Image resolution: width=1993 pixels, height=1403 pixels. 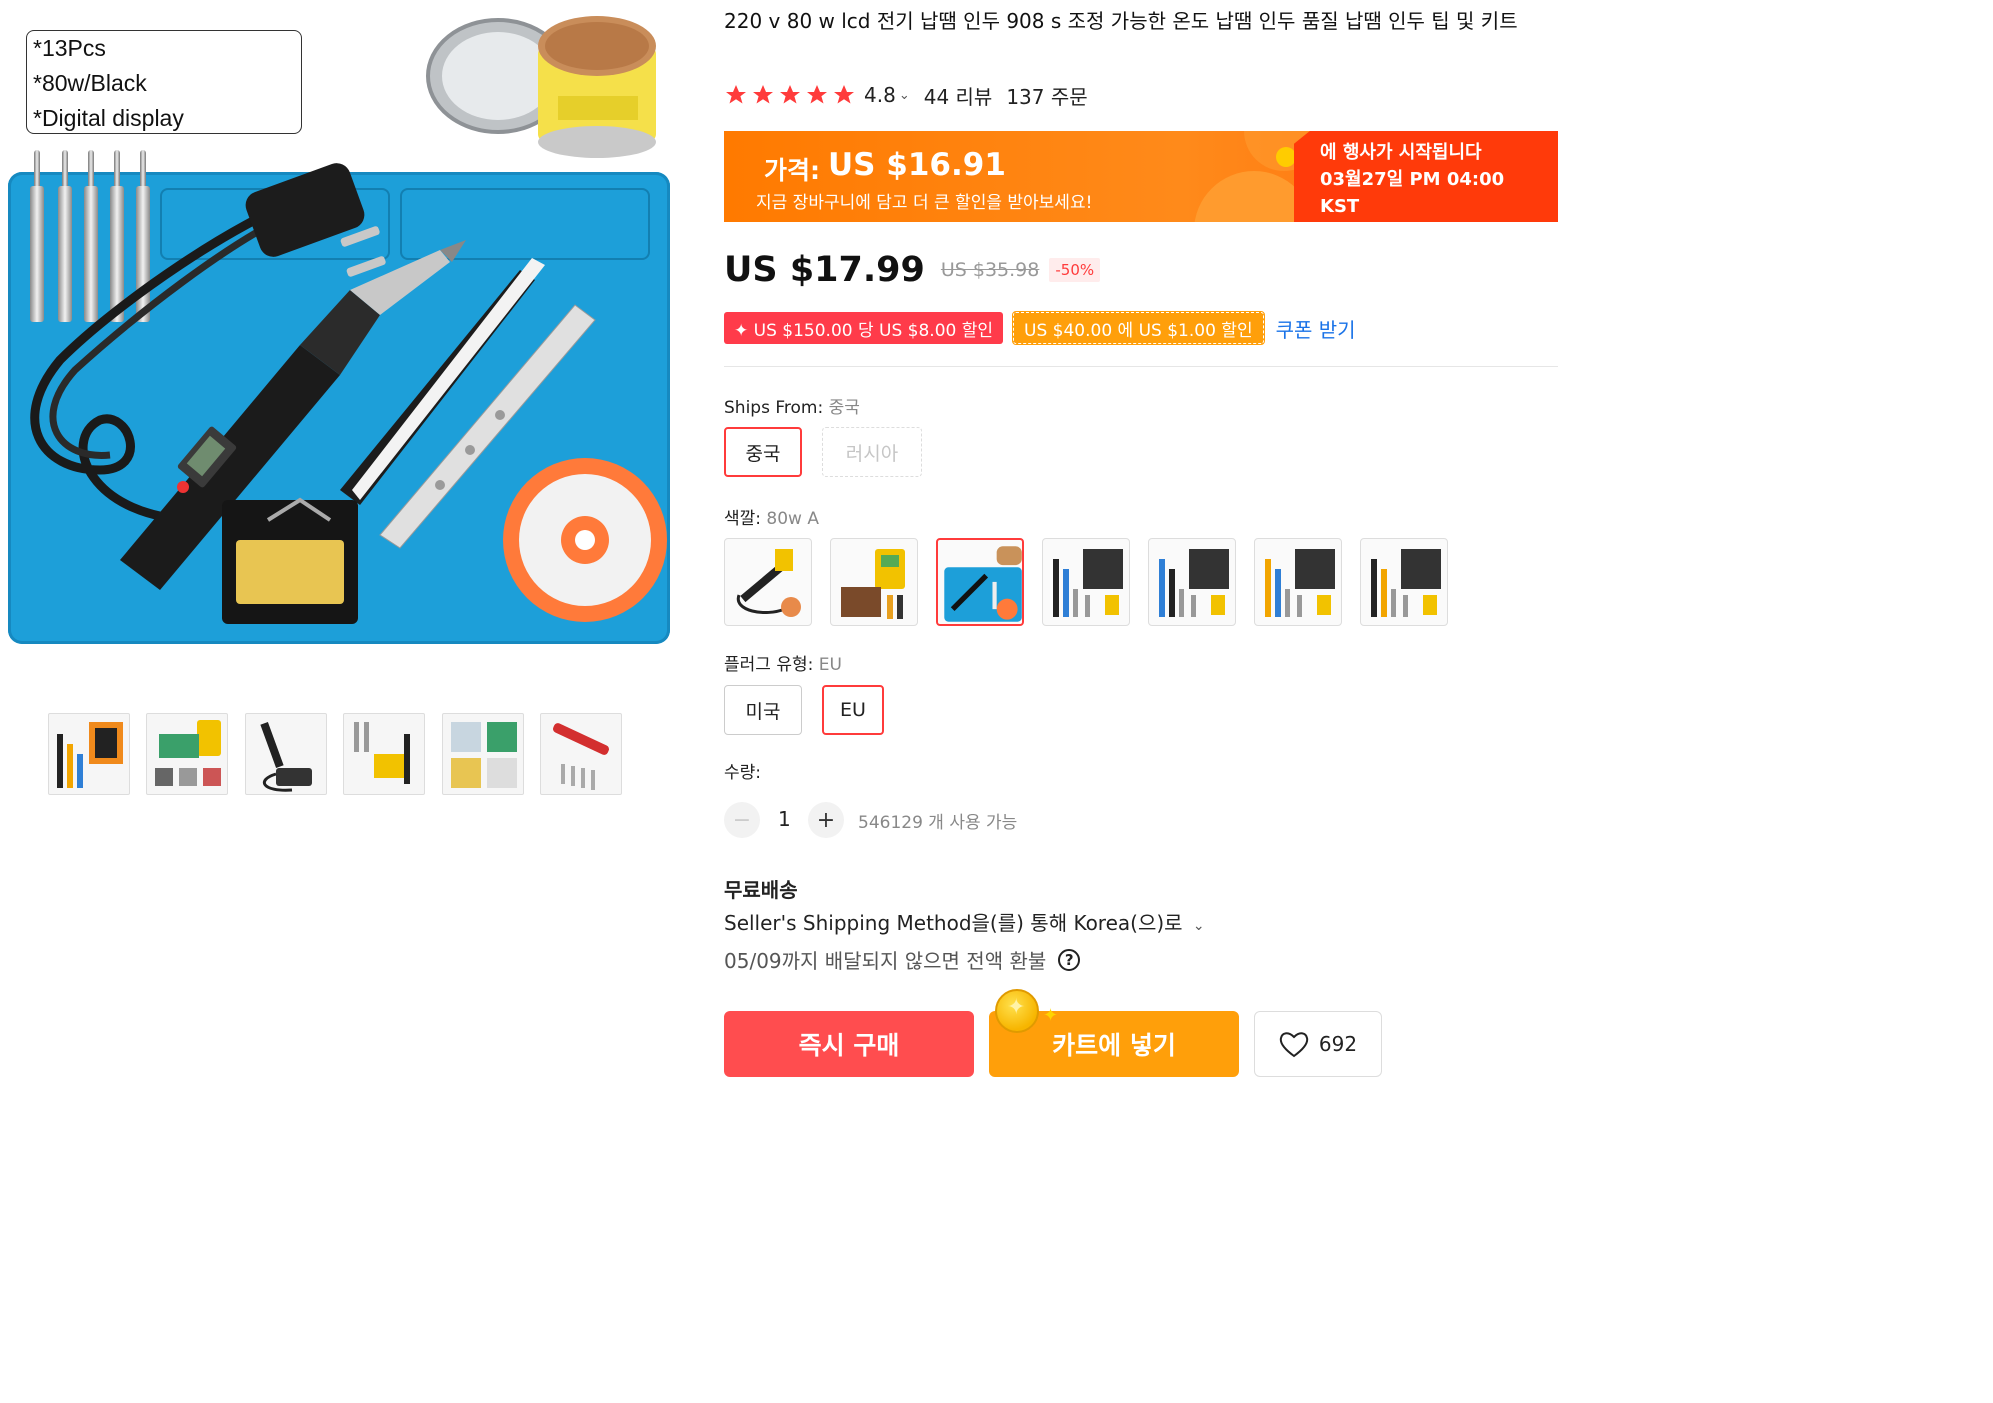 I want to click on get-coupon-link: 쿠폰 받기, so click(x=1316, y=328).